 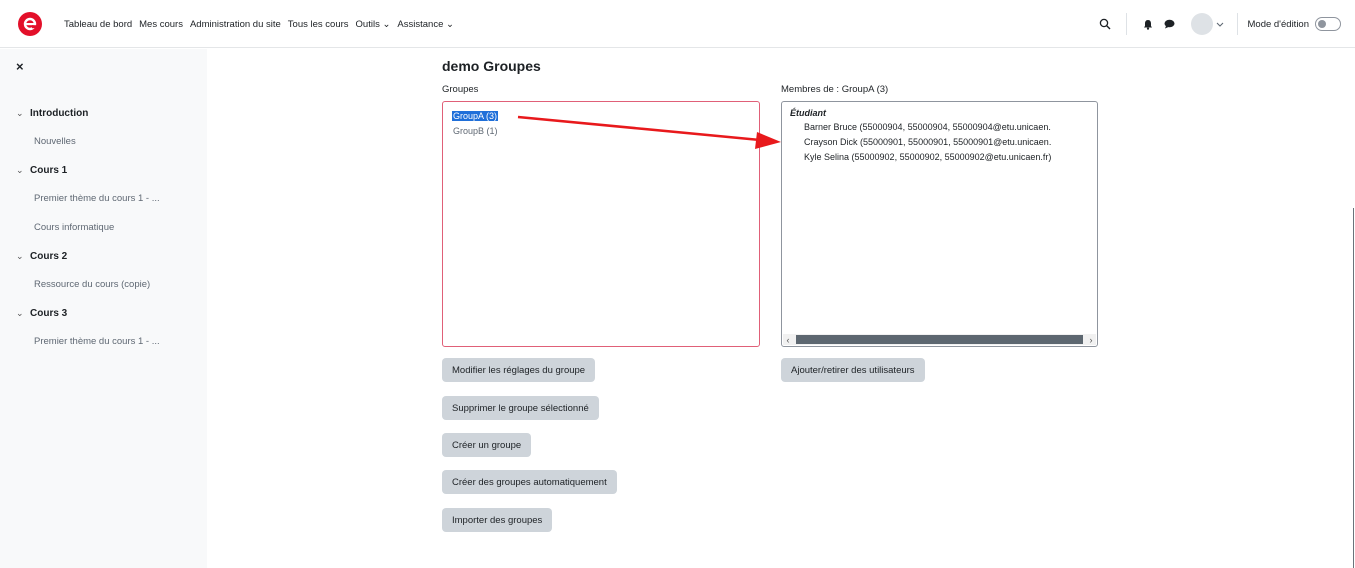 I want to click on chevron-down-icon, so click(x=1220, y=24).